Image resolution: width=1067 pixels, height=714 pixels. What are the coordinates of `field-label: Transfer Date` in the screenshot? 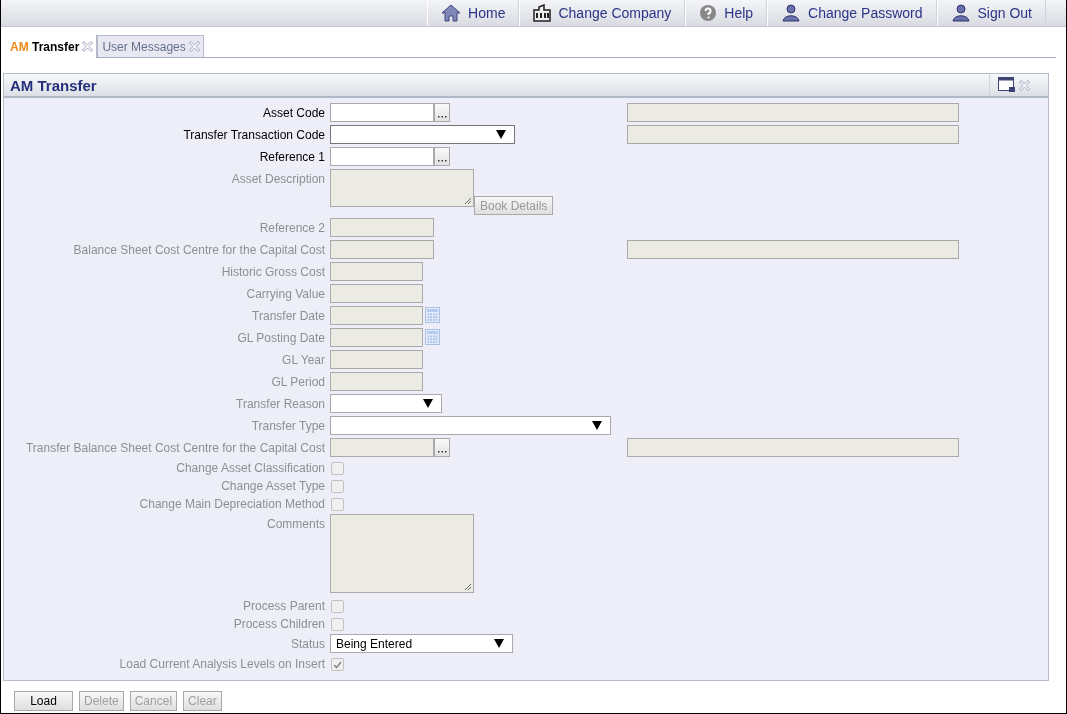 It's located at (288, 316).